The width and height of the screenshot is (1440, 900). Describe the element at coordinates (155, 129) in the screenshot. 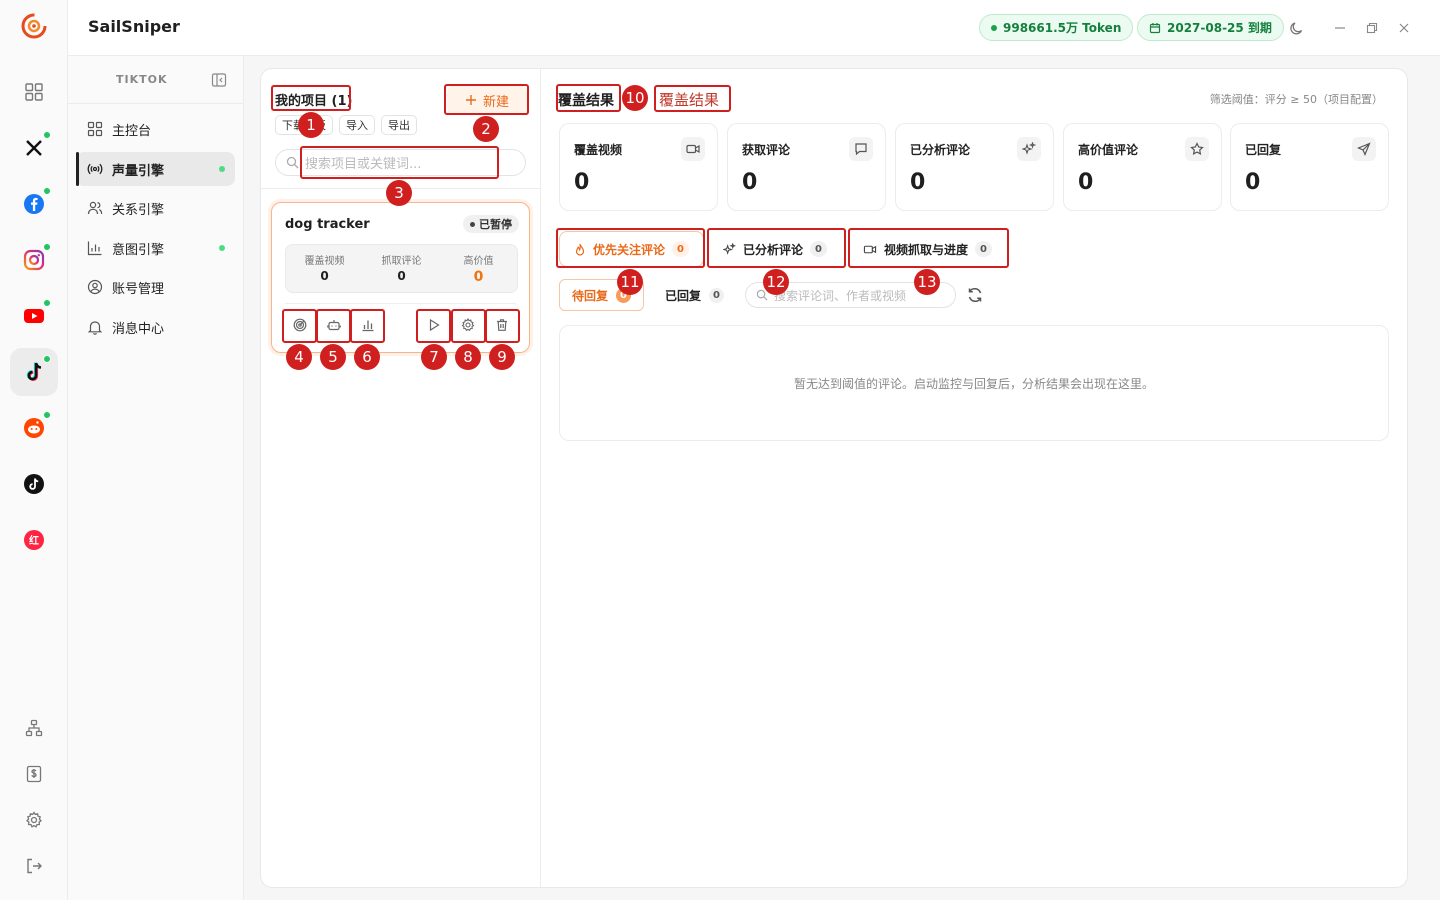

I see `sidebar-item-dashboard: 主控台` at that location.